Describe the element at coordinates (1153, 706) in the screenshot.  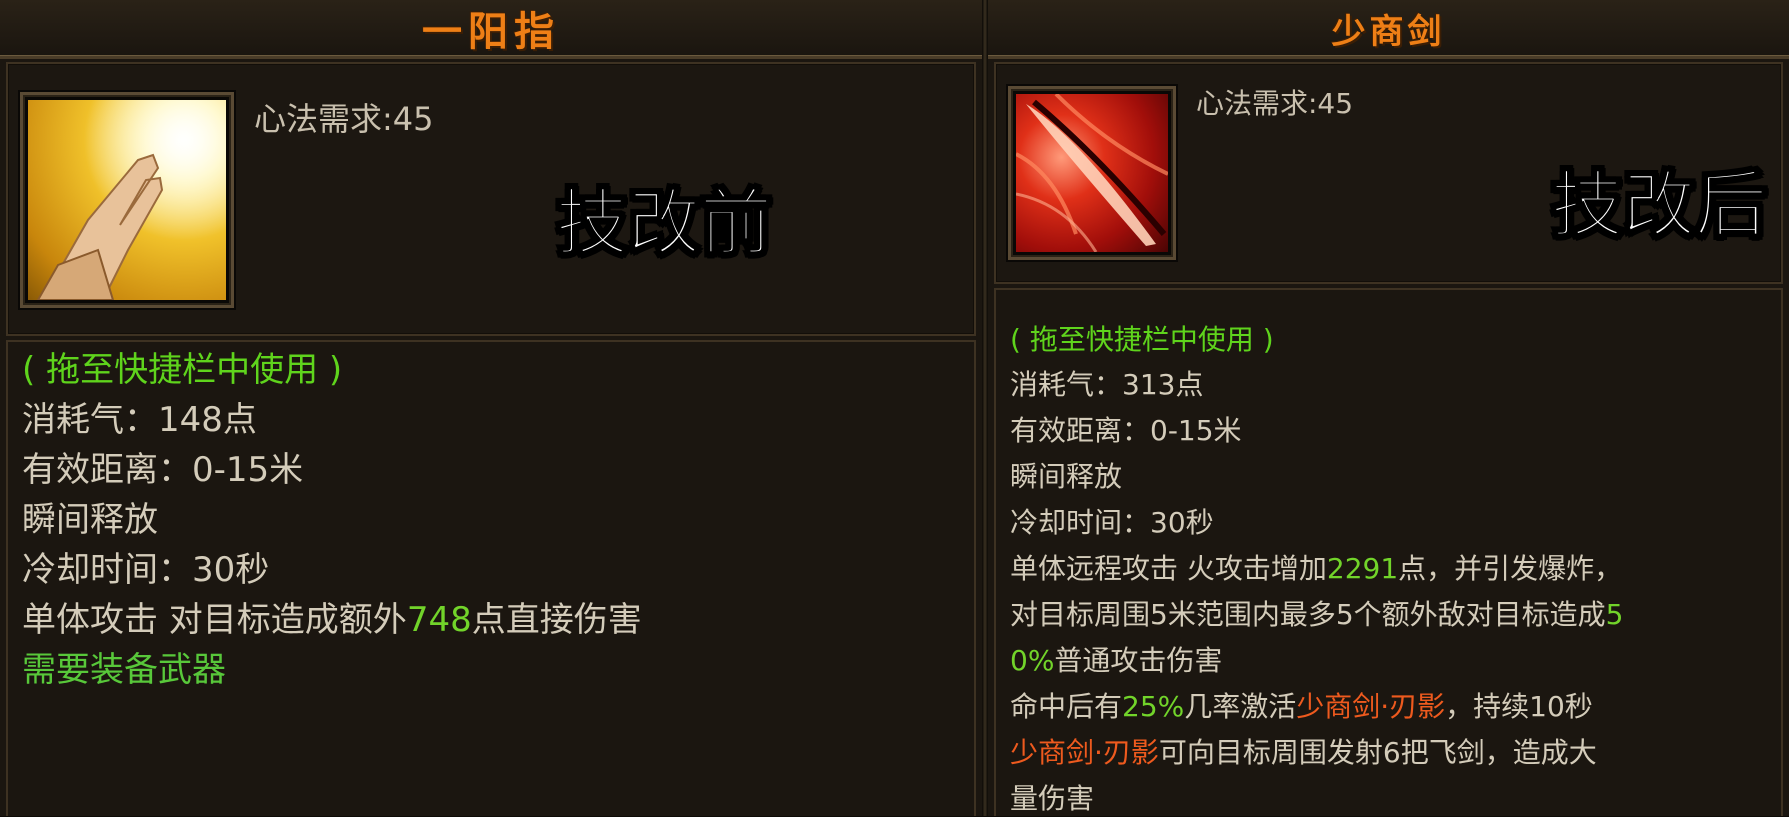
I see `effect-value: 25%` at that location.